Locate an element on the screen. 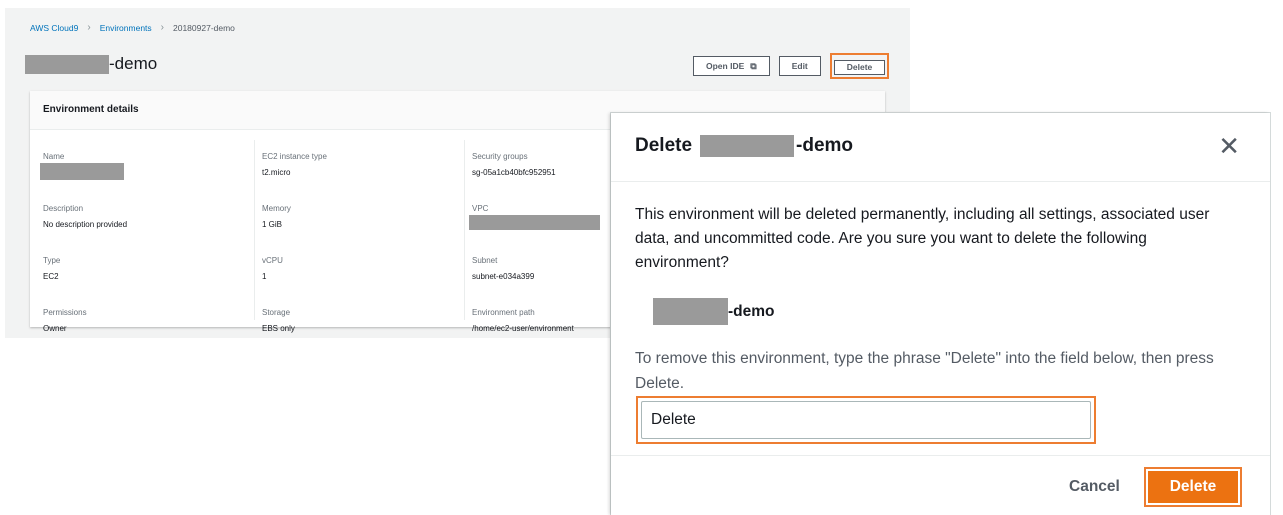  field-label: Storage is located at coordinates (276, 312).